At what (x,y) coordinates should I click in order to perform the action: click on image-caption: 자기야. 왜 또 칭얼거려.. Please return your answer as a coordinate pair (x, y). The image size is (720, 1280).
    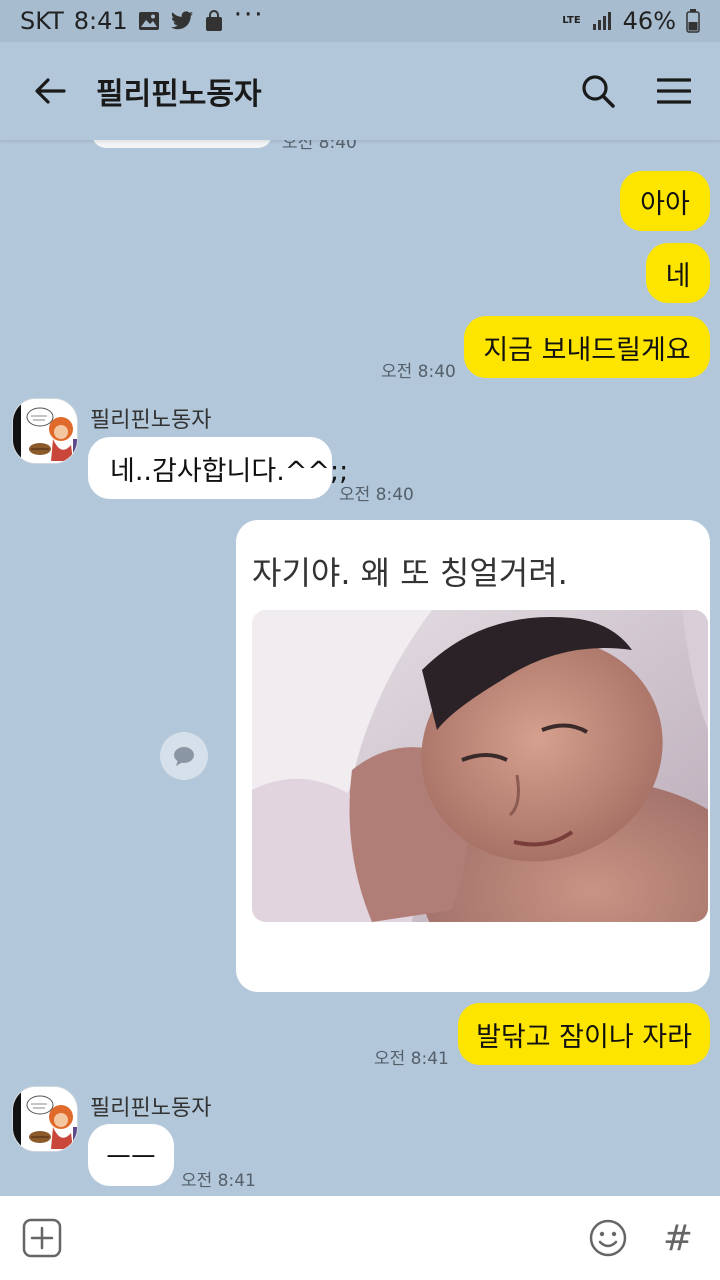
    Looking at the image, I should click on (410, 573).